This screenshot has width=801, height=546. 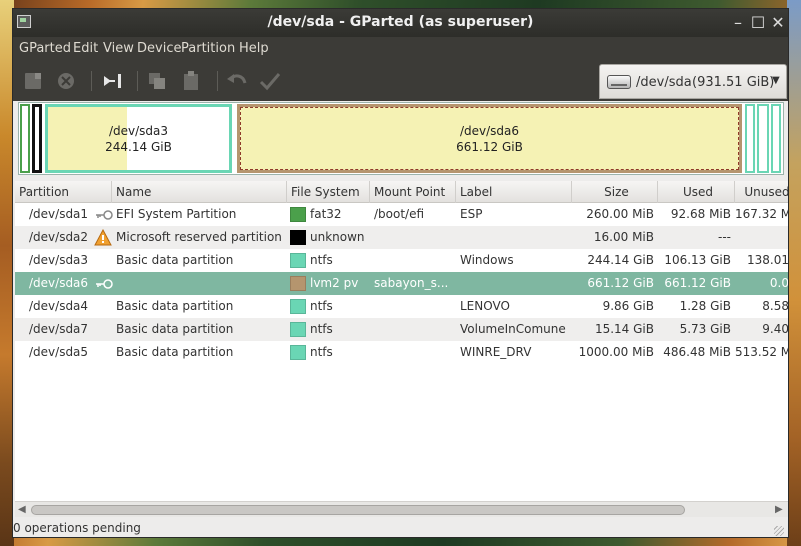 I want to click on cell-label: Windows, so click(x=487, y=260).